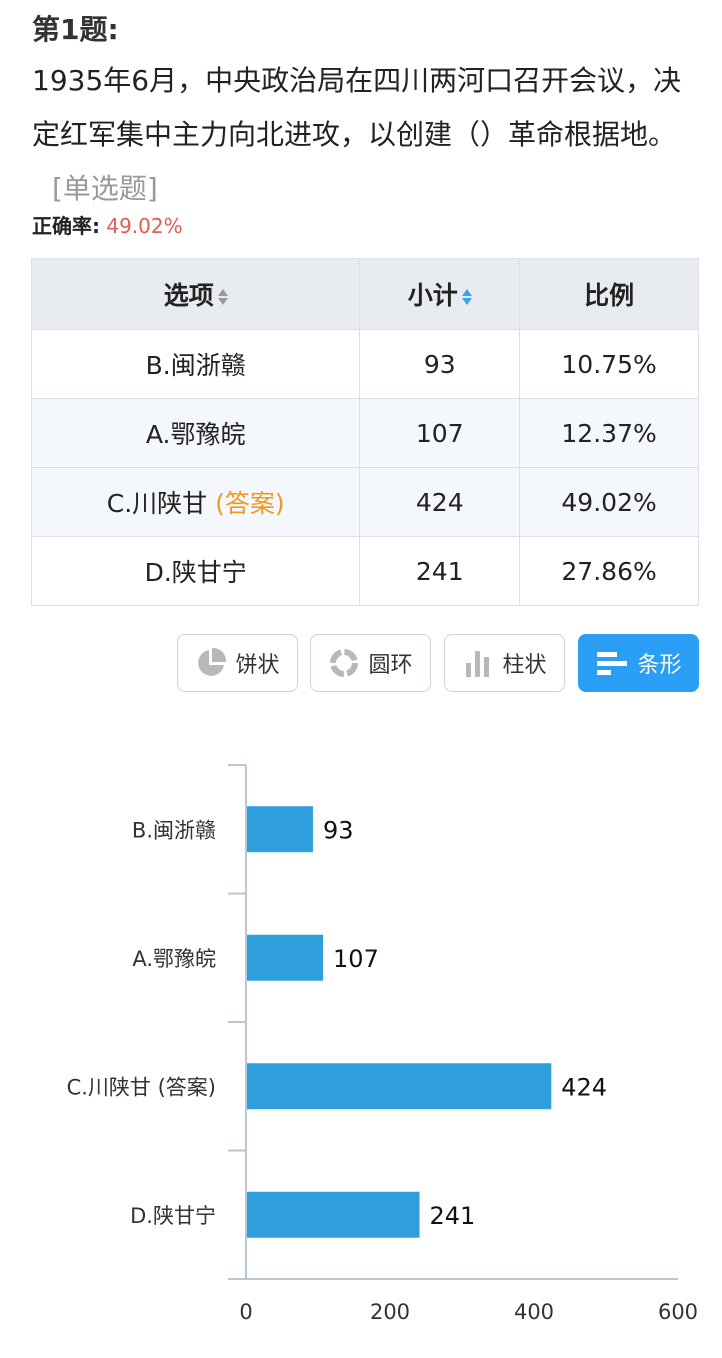 This screenshot has height=1358, width=722. I want to click on question-title: 第1题:, so click(75, 29).